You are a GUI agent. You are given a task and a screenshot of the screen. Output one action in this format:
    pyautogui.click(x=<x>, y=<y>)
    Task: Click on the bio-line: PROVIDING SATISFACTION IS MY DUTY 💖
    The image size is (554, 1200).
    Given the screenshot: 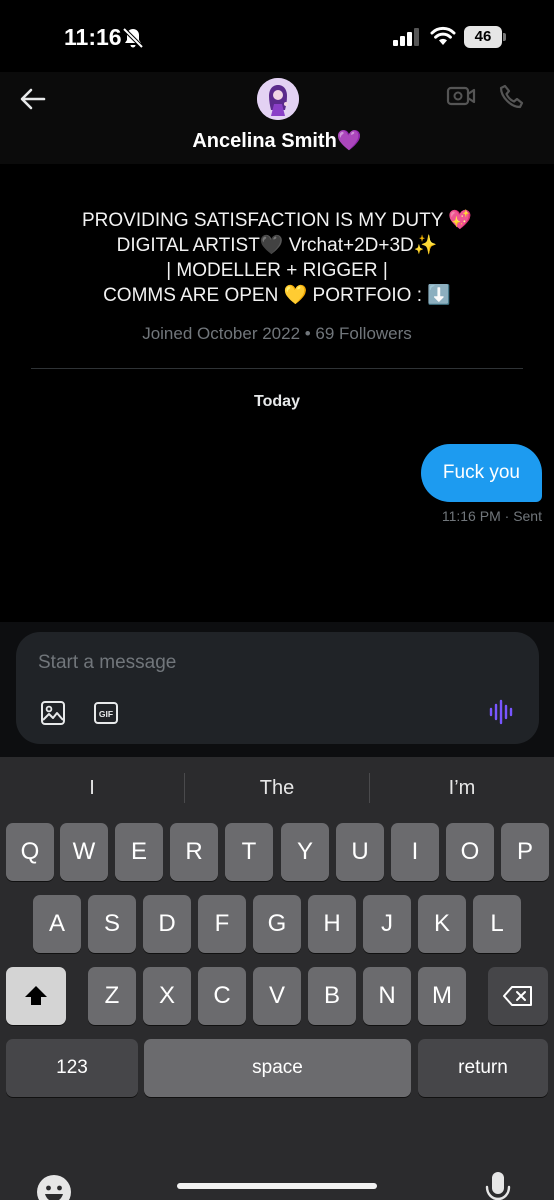 What is the action you would take?
    pyautogui.click(x=277, y=220)
    